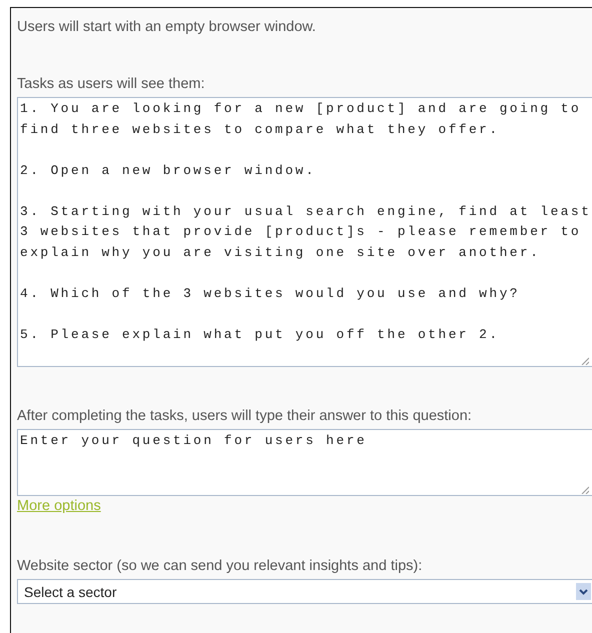 Image resolution: width=592 pixels, height=633 pixels. I want to click on question-field: Enter your question for users here, so click(304, 462).